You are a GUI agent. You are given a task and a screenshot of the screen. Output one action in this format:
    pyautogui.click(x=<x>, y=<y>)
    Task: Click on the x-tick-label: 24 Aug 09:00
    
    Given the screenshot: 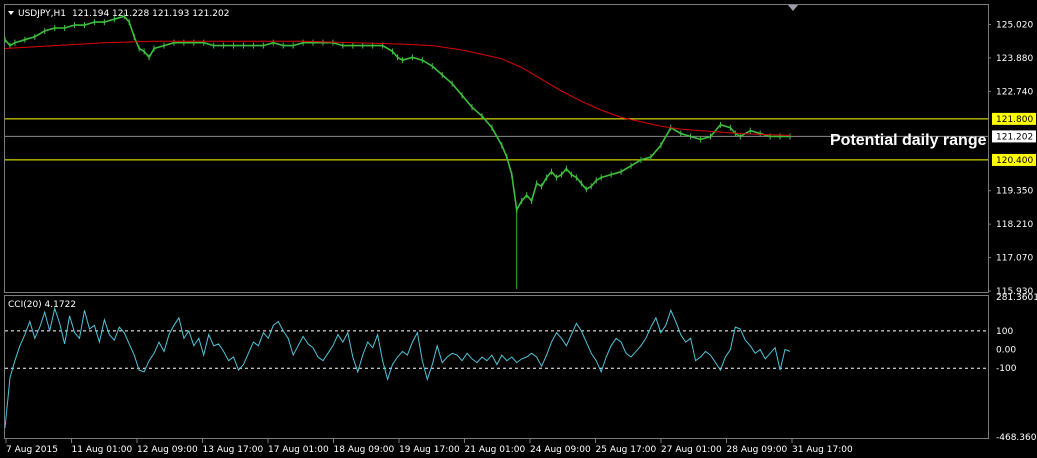 What is the action you would take?
    pyautogui.click(x=560, y=450)
    